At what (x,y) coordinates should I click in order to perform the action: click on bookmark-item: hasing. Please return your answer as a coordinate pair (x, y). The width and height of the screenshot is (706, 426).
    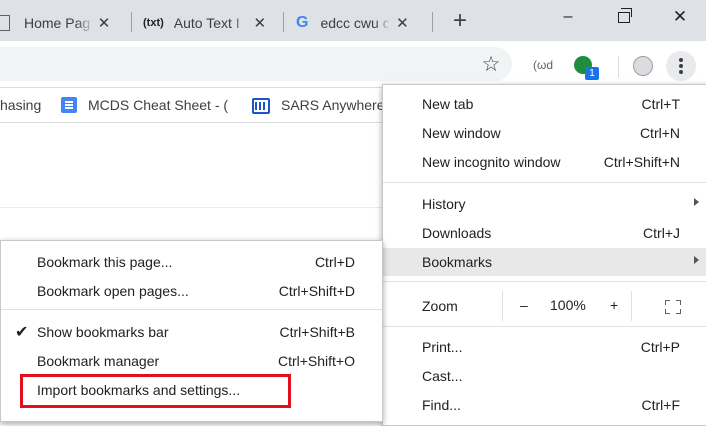
    Looking at the image, I should click on (20, 105).